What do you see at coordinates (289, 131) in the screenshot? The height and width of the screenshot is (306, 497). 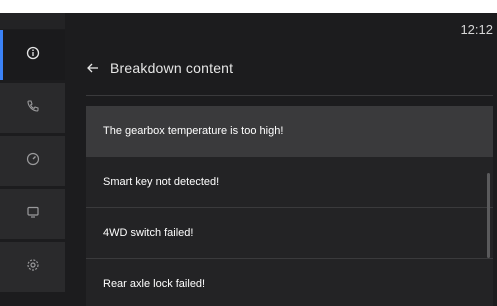 I see `fault-item: The gearbox temperature is too high!` at bounding box center [289, 131].